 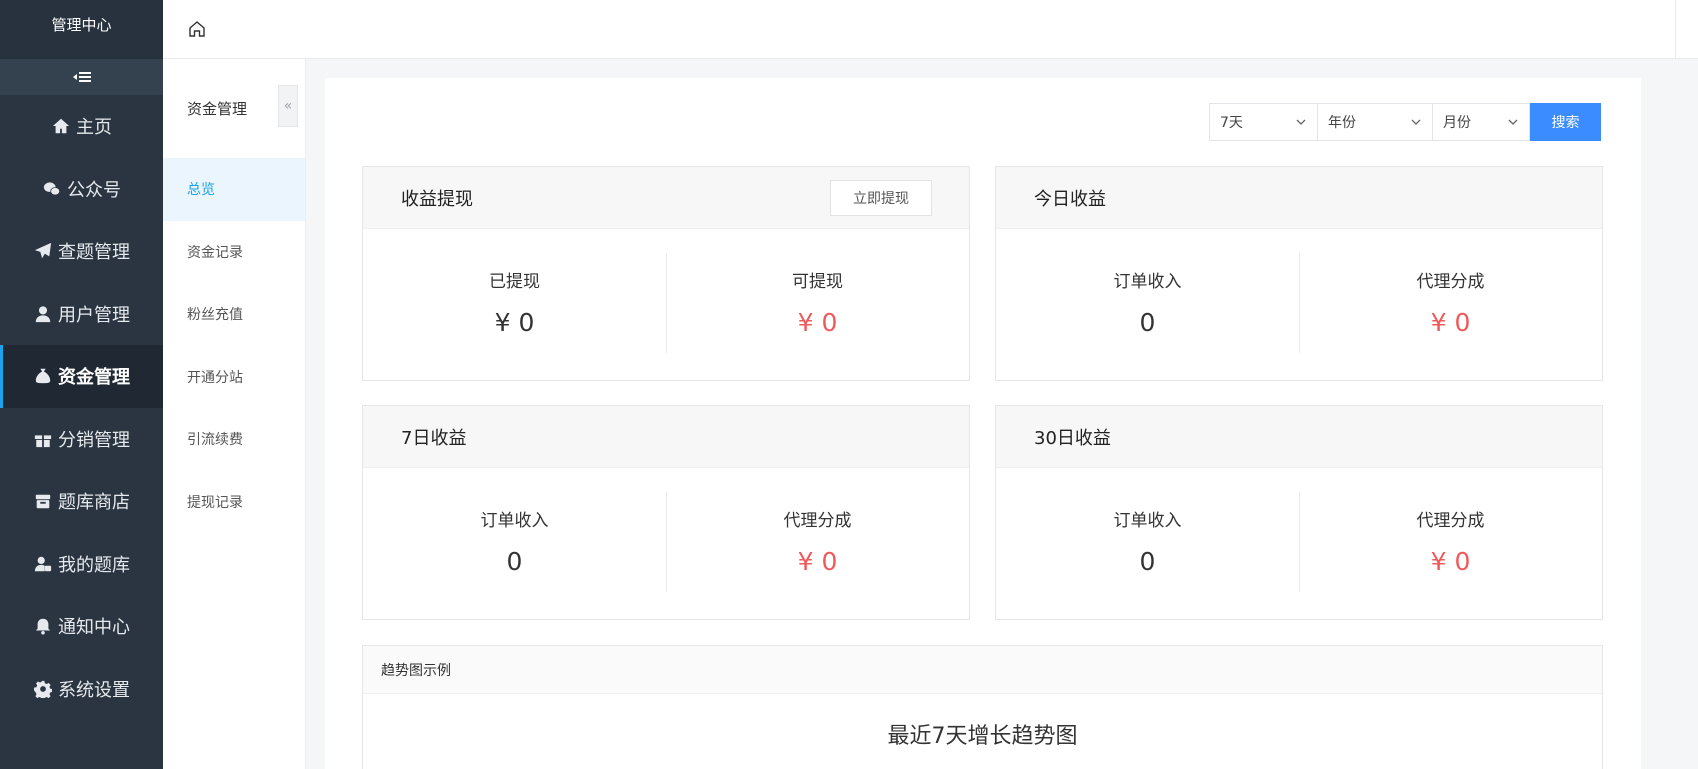 What do you see at coordinates (1565, 122) in the screenshot?
I see `search-button: 搜索` at bounding box center [1565, 122].